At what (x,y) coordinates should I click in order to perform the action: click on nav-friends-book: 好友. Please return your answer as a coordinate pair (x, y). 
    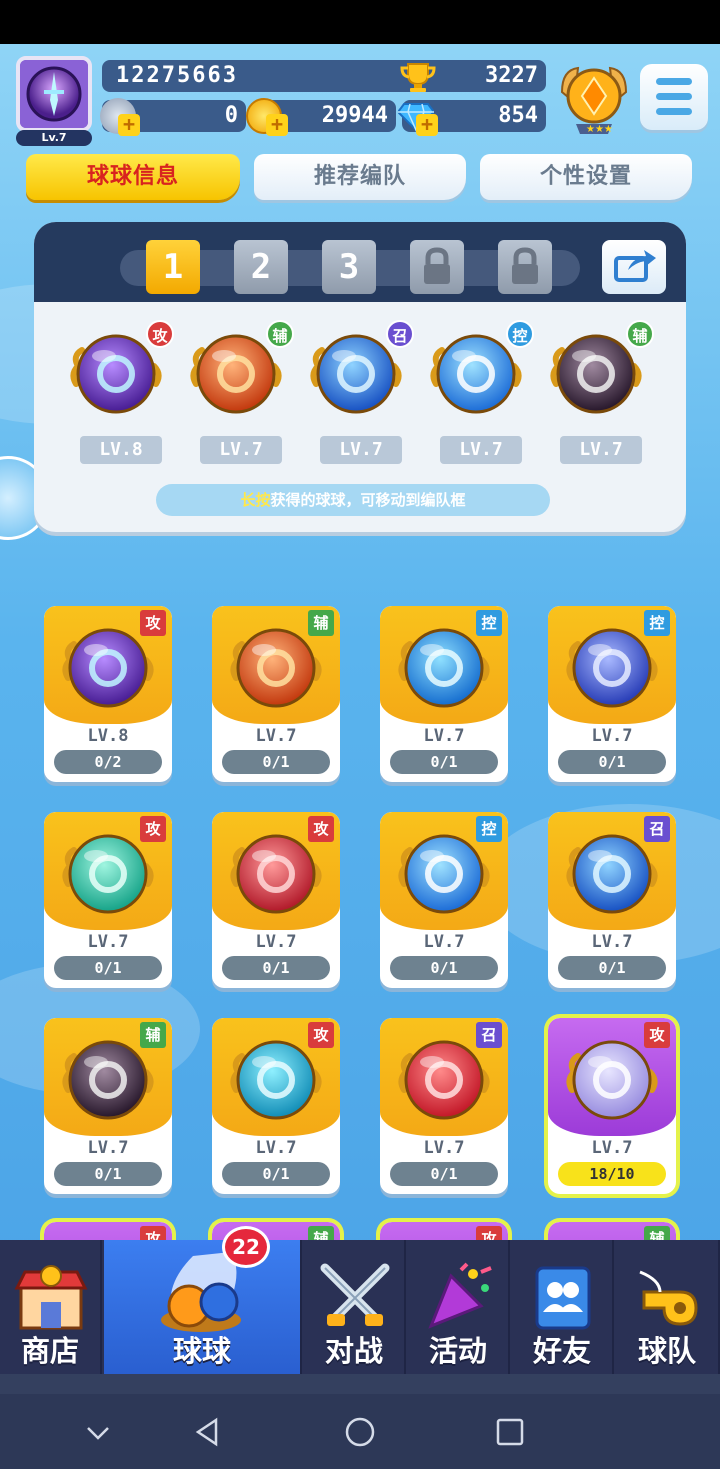
    Looking at the image, I should click on (563, 1307).